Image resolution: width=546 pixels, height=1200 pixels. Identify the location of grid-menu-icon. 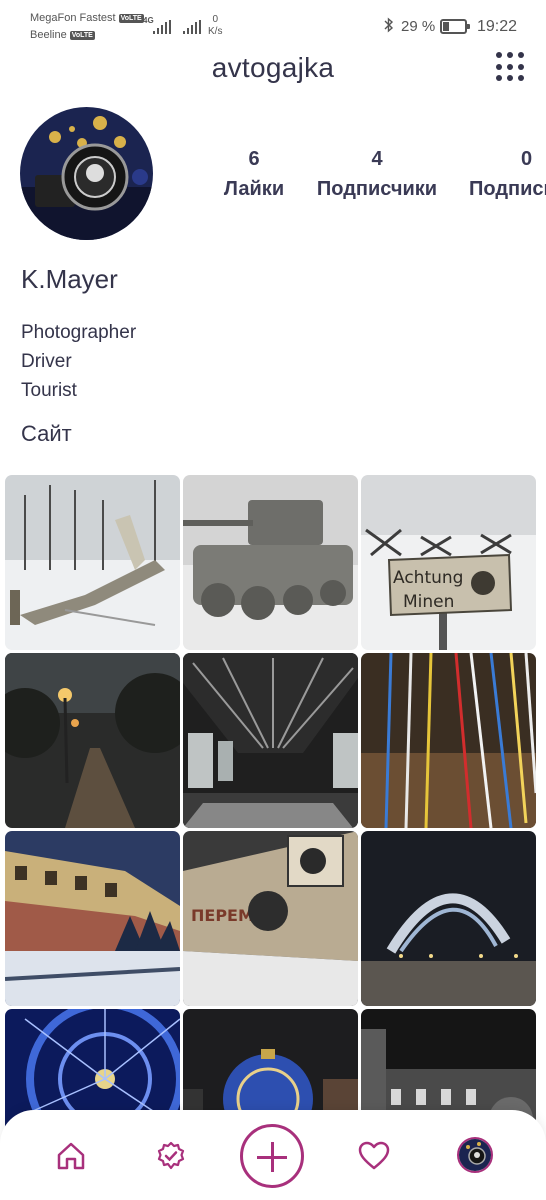
(511, 67).